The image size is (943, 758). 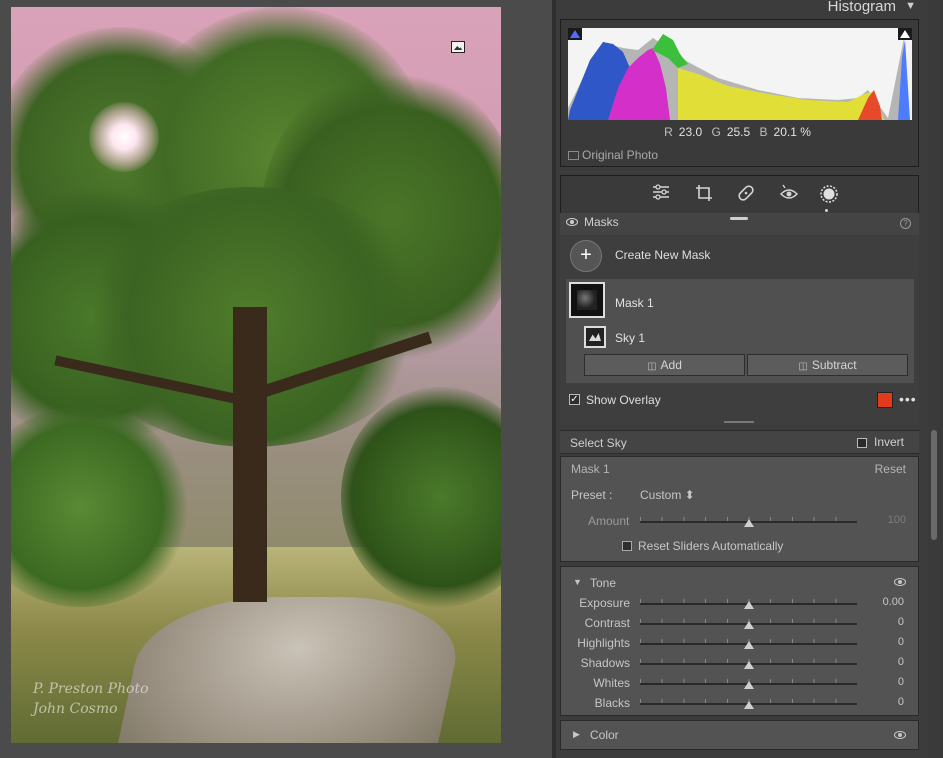 What do you see at coordinates (739, 735) in the screenshot?
I see `color-section: ▶ Color` at bounding box center [739, 735].